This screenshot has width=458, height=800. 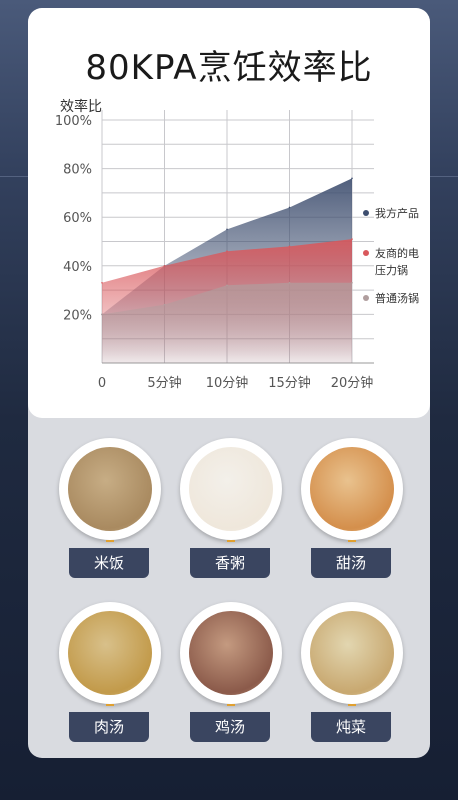 What do you see at coordinates (397, 253) in the screenshot?
I see `legend-label: 友商的电` at bounding box center [397, 253].